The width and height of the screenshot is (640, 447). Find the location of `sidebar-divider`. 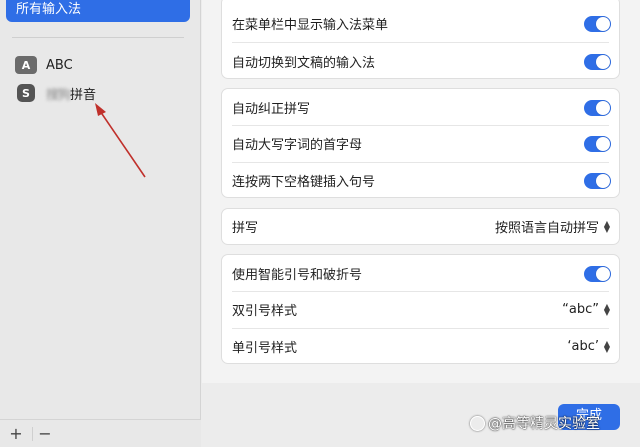

sidebar-divider is located at coordinates (98, 37).